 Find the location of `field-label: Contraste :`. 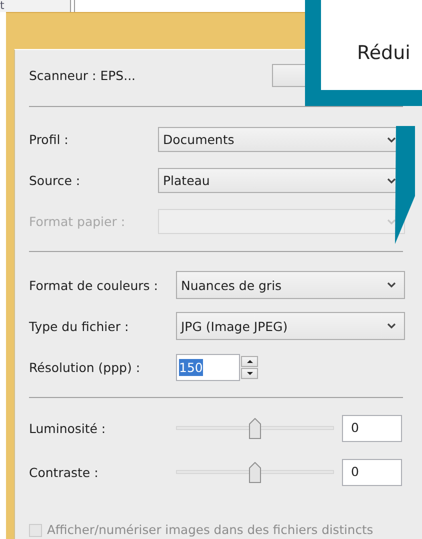

field-label: Contraste : is located at coordinates (64, 472).